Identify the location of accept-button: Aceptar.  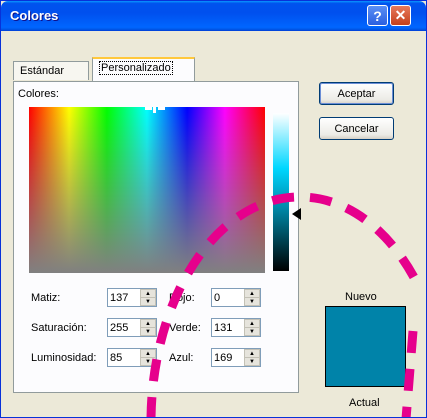
(356, 93).